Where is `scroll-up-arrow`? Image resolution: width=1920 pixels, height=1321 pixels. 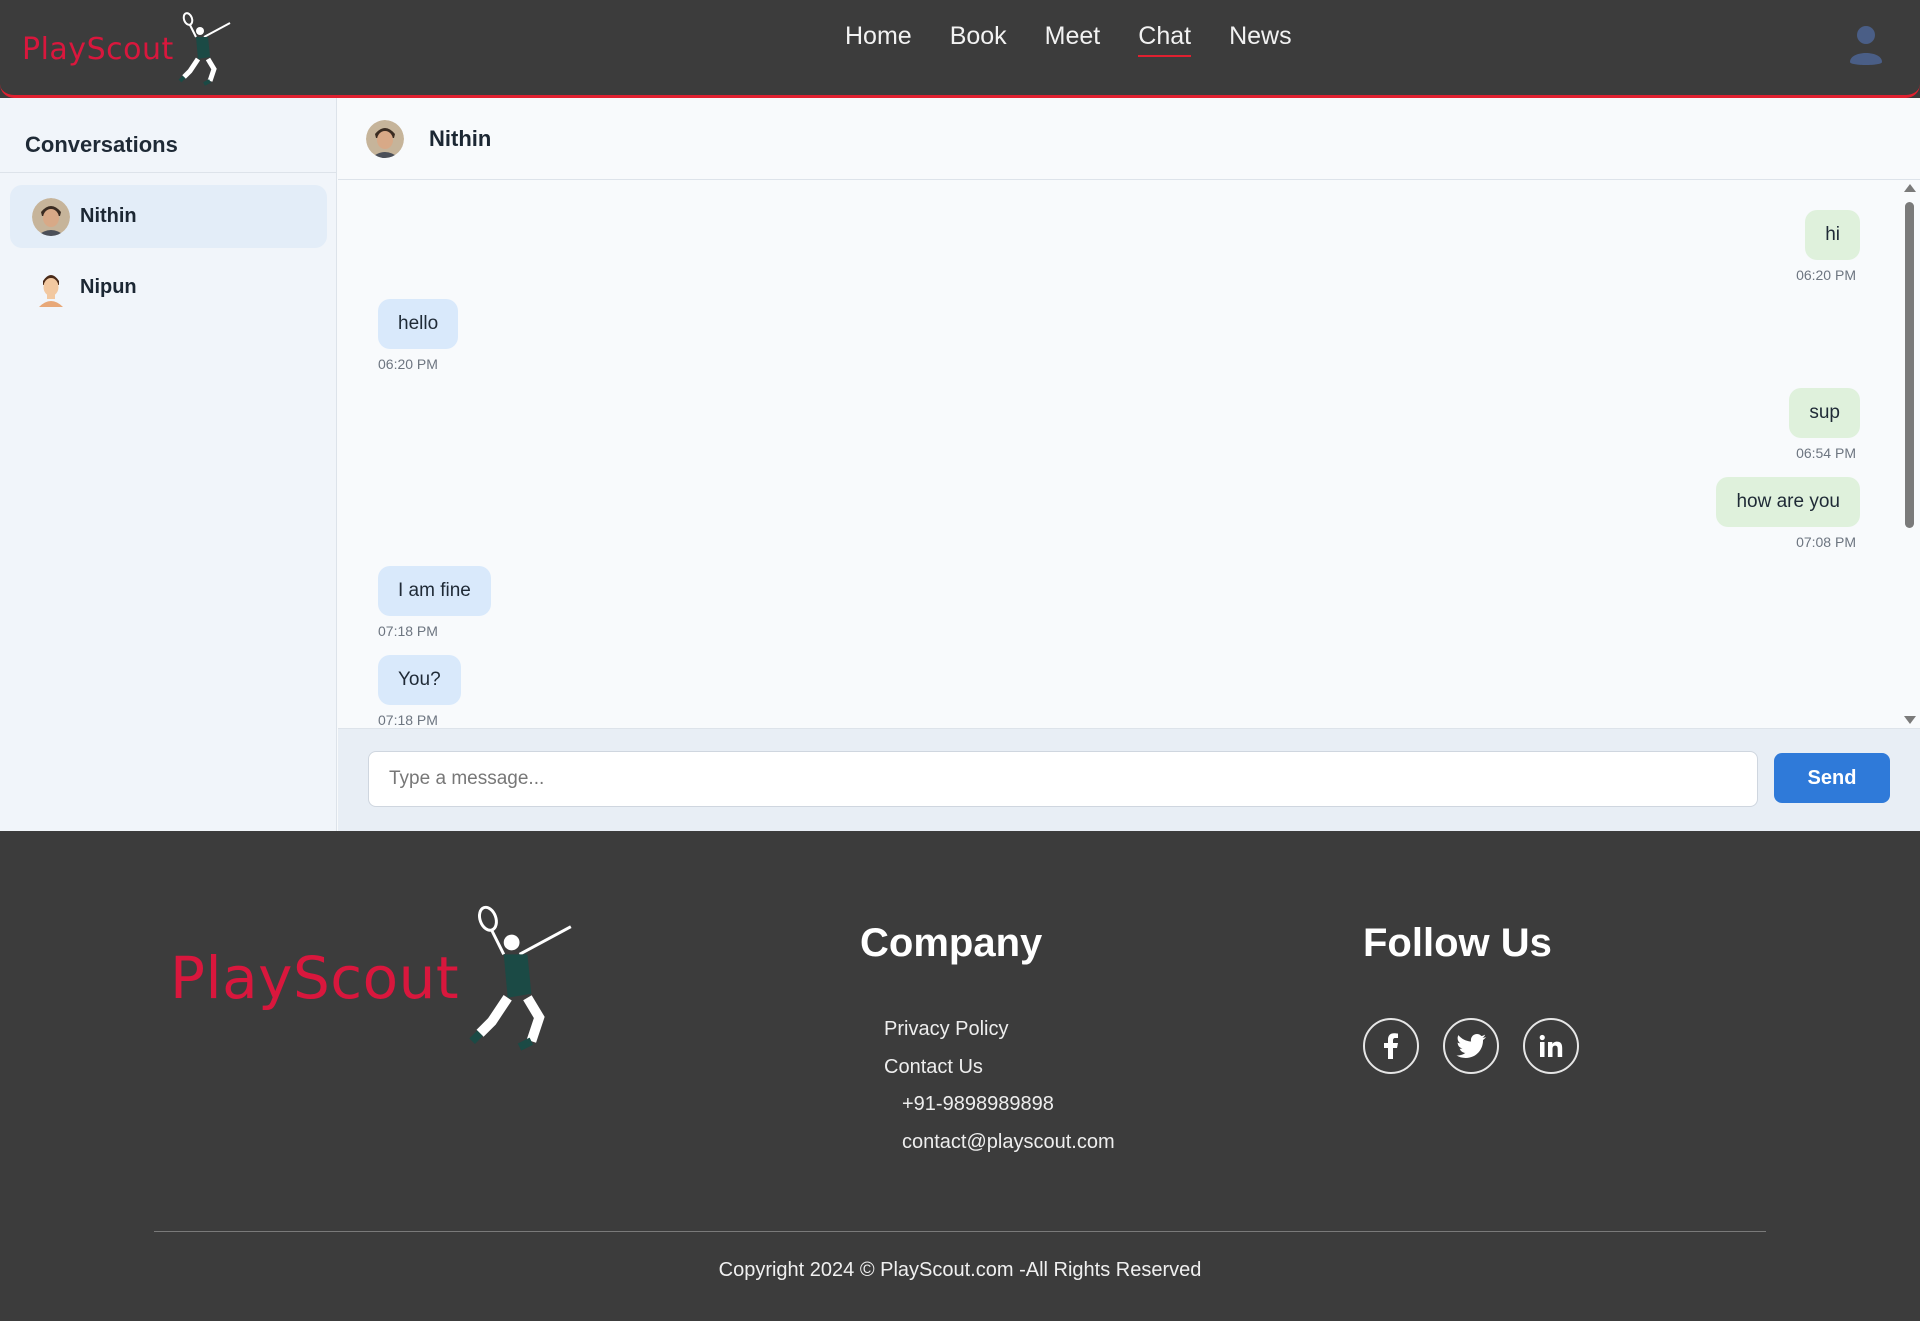
scroll-up-arrow is located at coordinates (1910, 188).